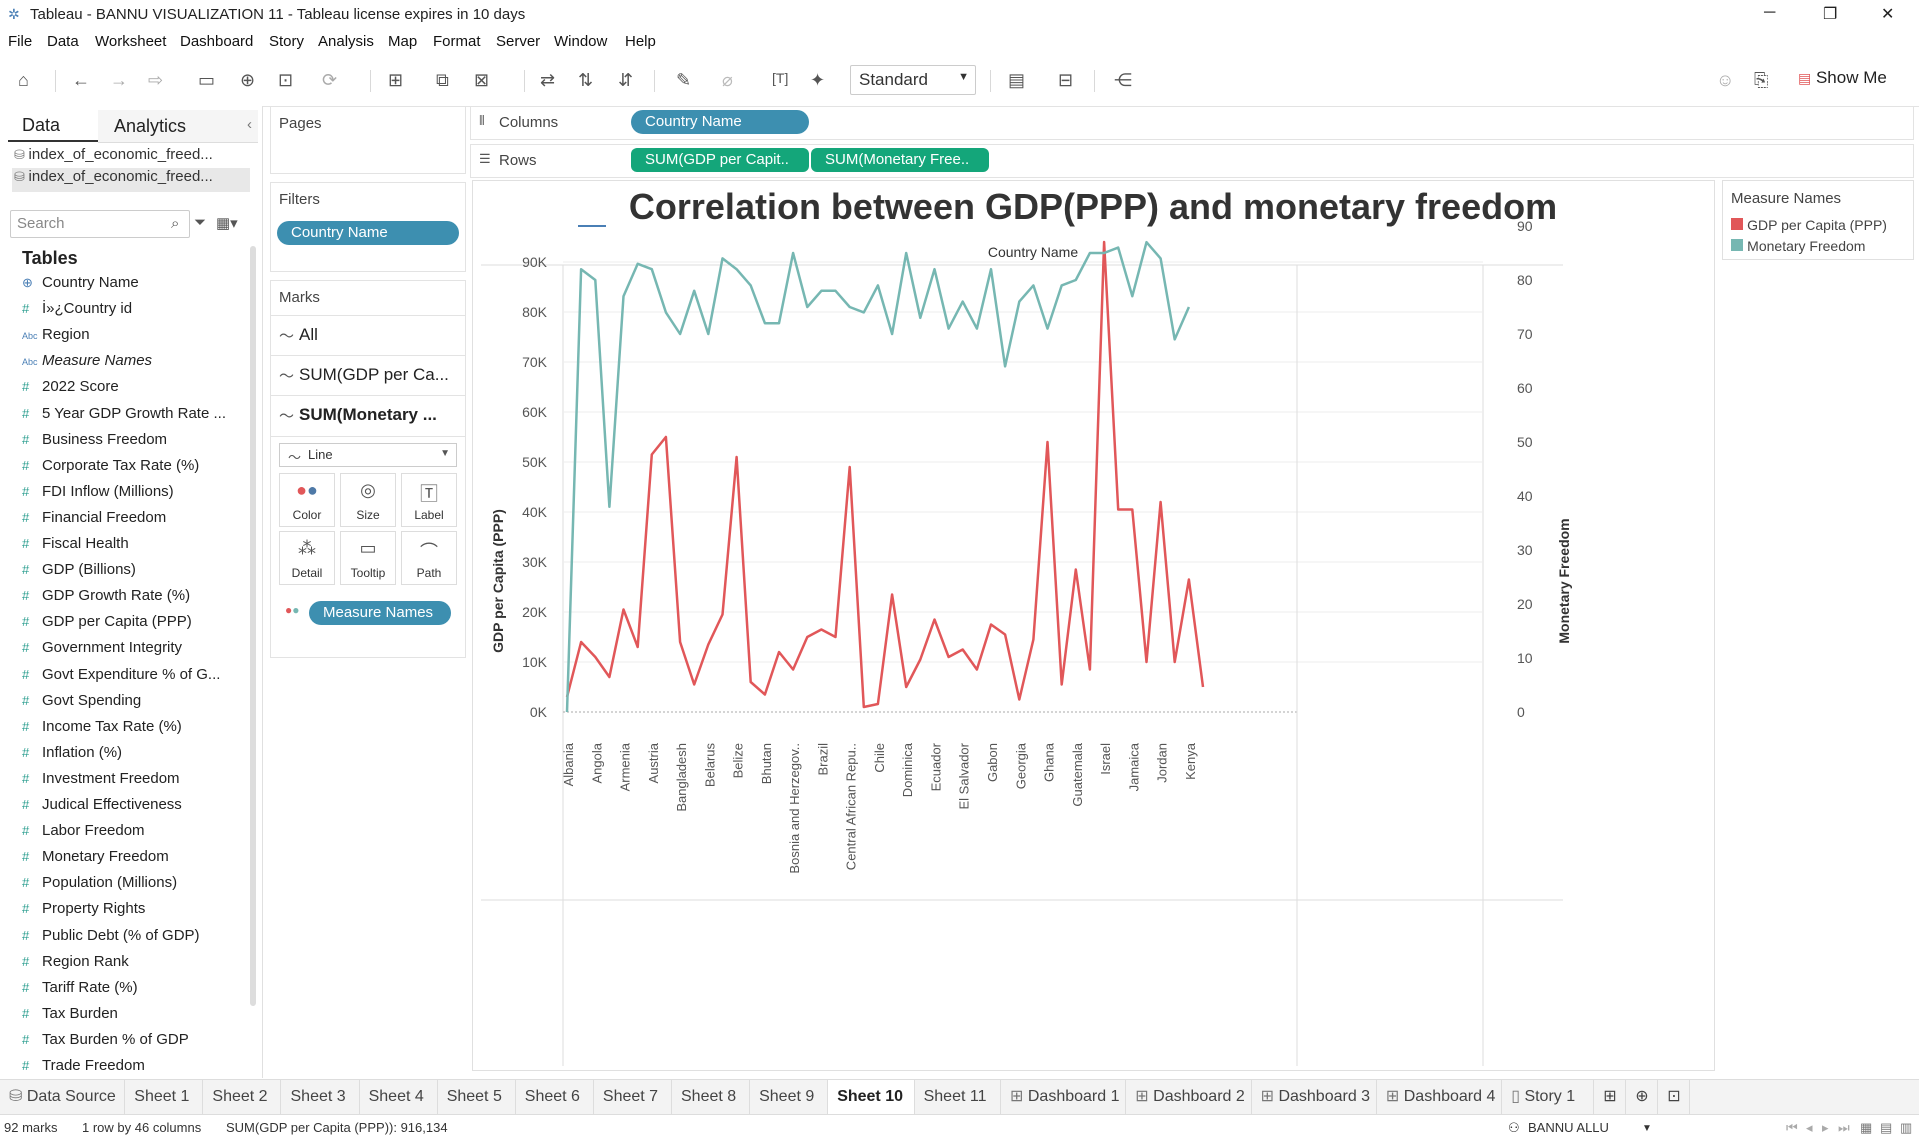 Image resolution: width=1919 pixels, height=1143 pixels. What do you see at coordinates (1830, 14) in the screenshot?
I see `maximize-icon: ❐` at bounding box center [1830, 14].